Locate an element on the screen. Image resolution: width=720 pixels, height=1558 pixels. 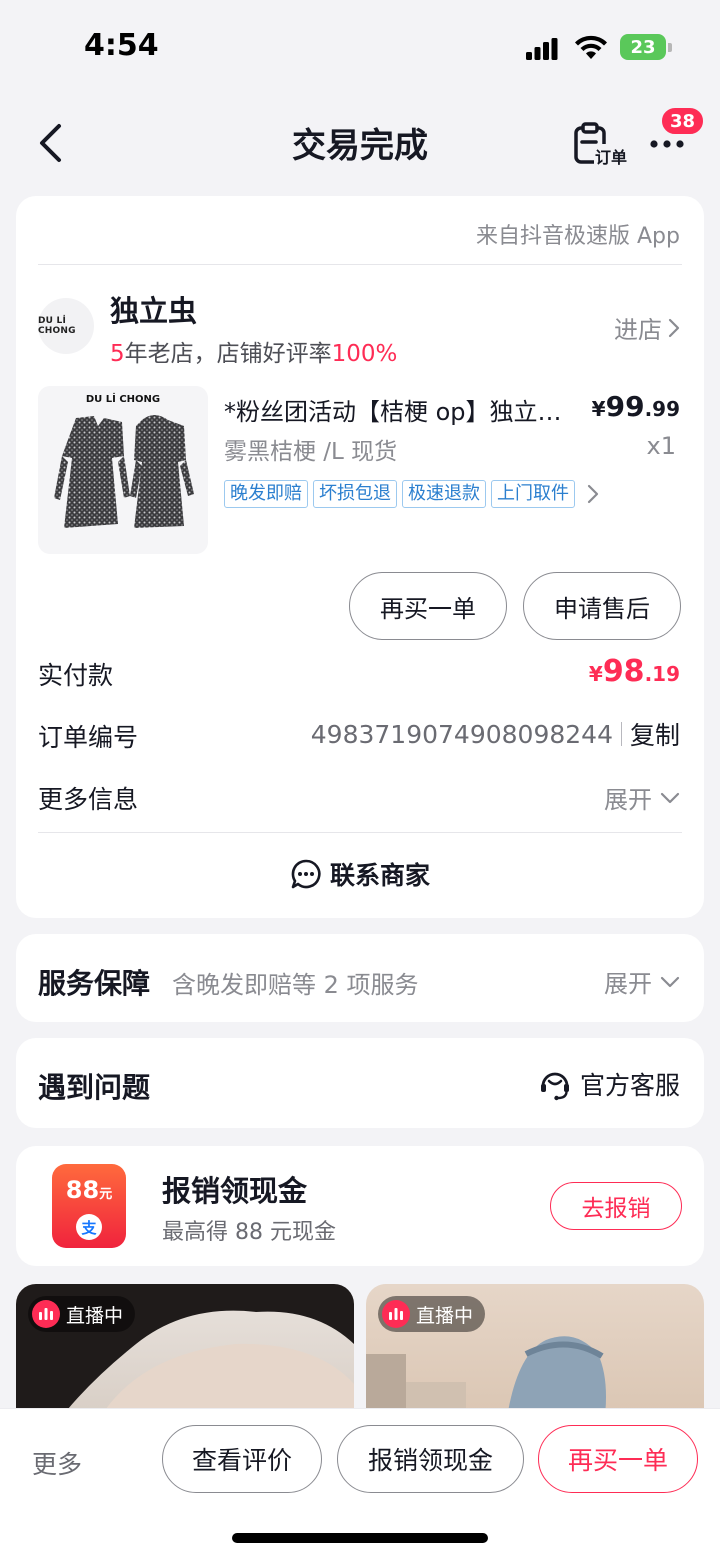
product-price: ¥99.99 is located at coordinates (636, 406).